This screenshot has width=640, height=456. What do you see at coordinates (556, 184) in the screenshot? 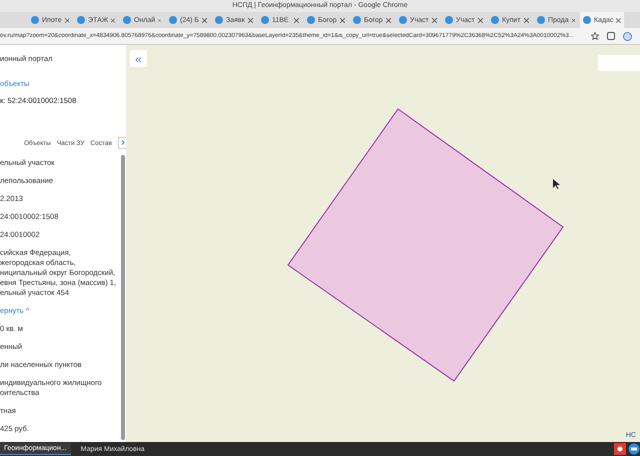
I see `cursor-icon` at bounding box center [556, 184].